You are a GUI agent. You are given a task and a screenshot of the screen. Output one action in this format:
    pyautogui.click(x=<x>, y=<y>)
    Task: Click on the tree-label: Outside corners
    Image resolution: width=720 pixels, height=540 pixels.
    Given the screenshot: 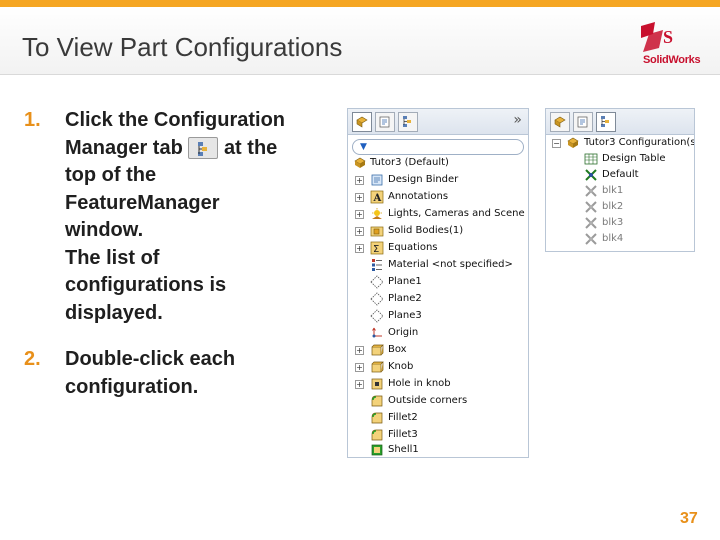 What is the action you would take?
    pyautogui.click(x=428, y=400)
    